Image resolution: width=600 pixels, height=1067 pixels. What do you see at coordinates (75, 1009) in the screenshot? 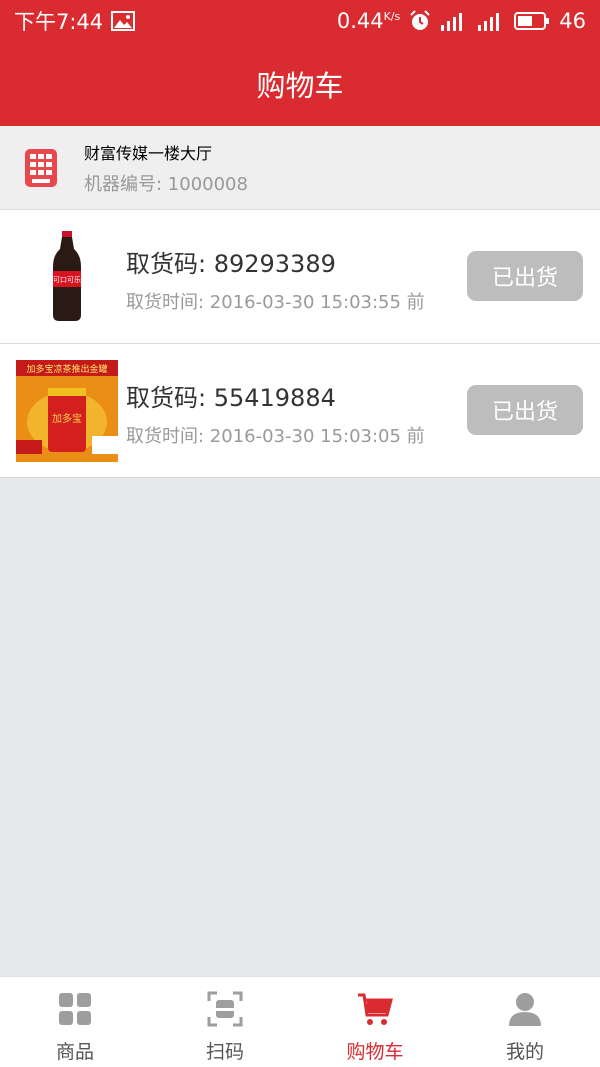
I see `grid-icon` at bounding box center [75, 1009].